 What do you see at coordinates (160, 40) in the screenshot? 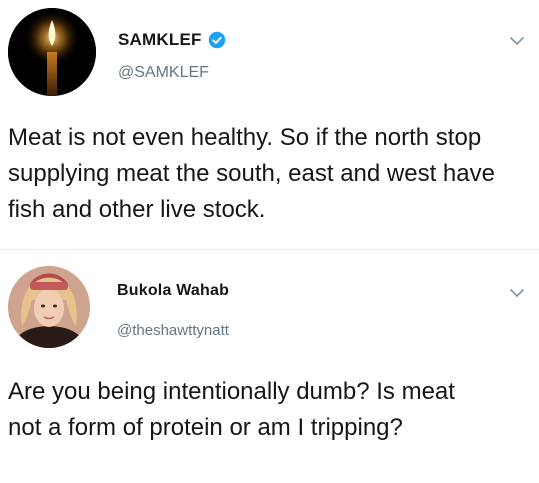
I see `display-name: SAMKLEF` at bounding box center [160, 40].